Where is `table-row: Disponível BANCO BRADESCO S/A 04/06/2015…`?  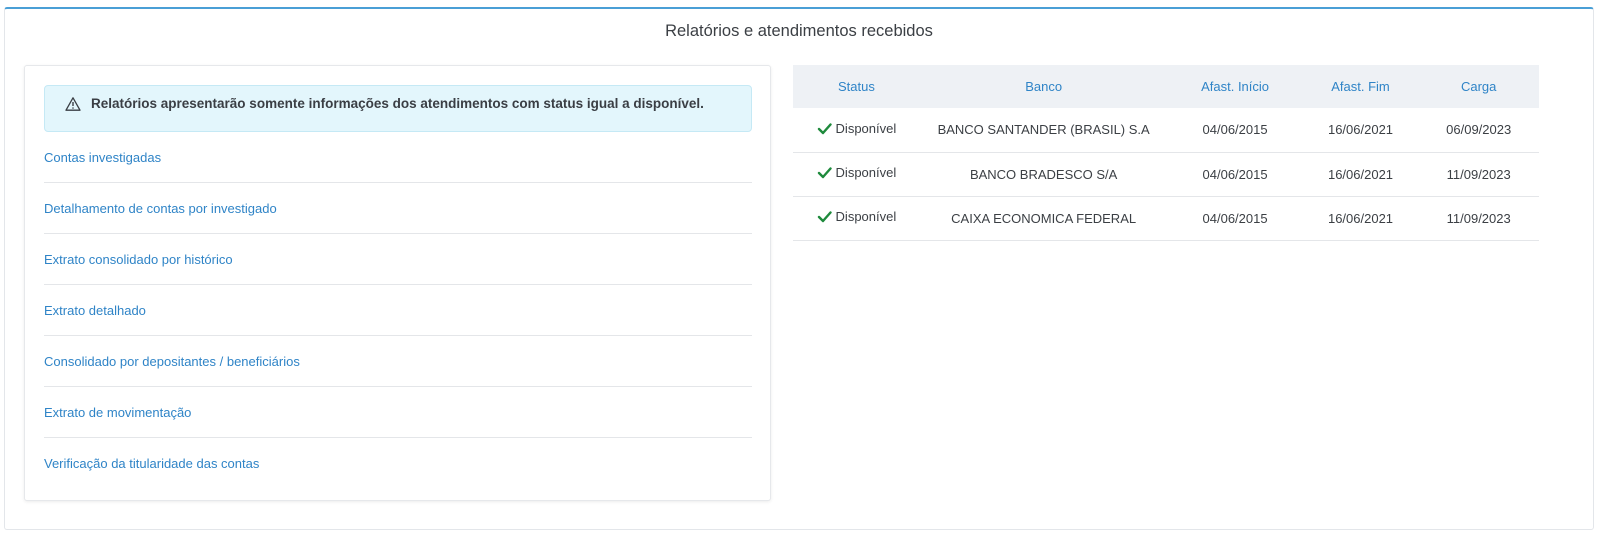 table-row: Disponível BANCO BRADESCO S/A 04/06/2015… is located at coordinates (1166, 174).